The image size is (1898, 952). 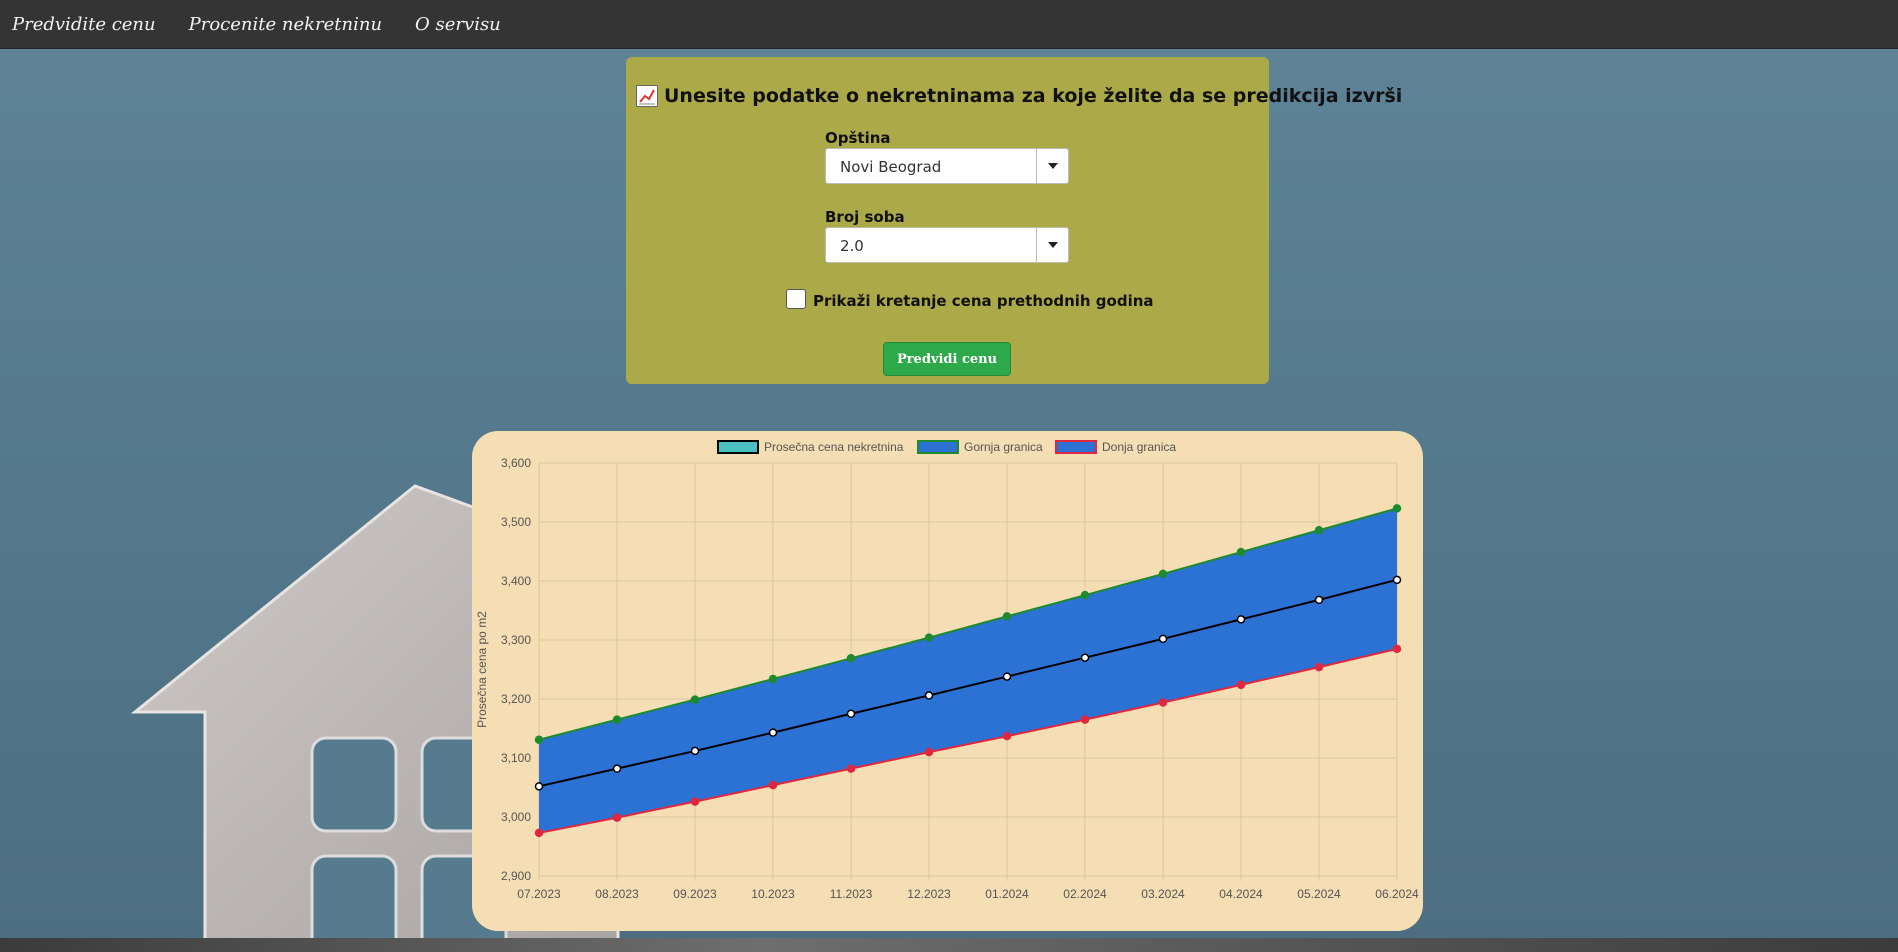 What do you see at coordinates (1076, 447) in the screenshot?
I see `legend-swatch-lower` at bounding box center [1076, 447].